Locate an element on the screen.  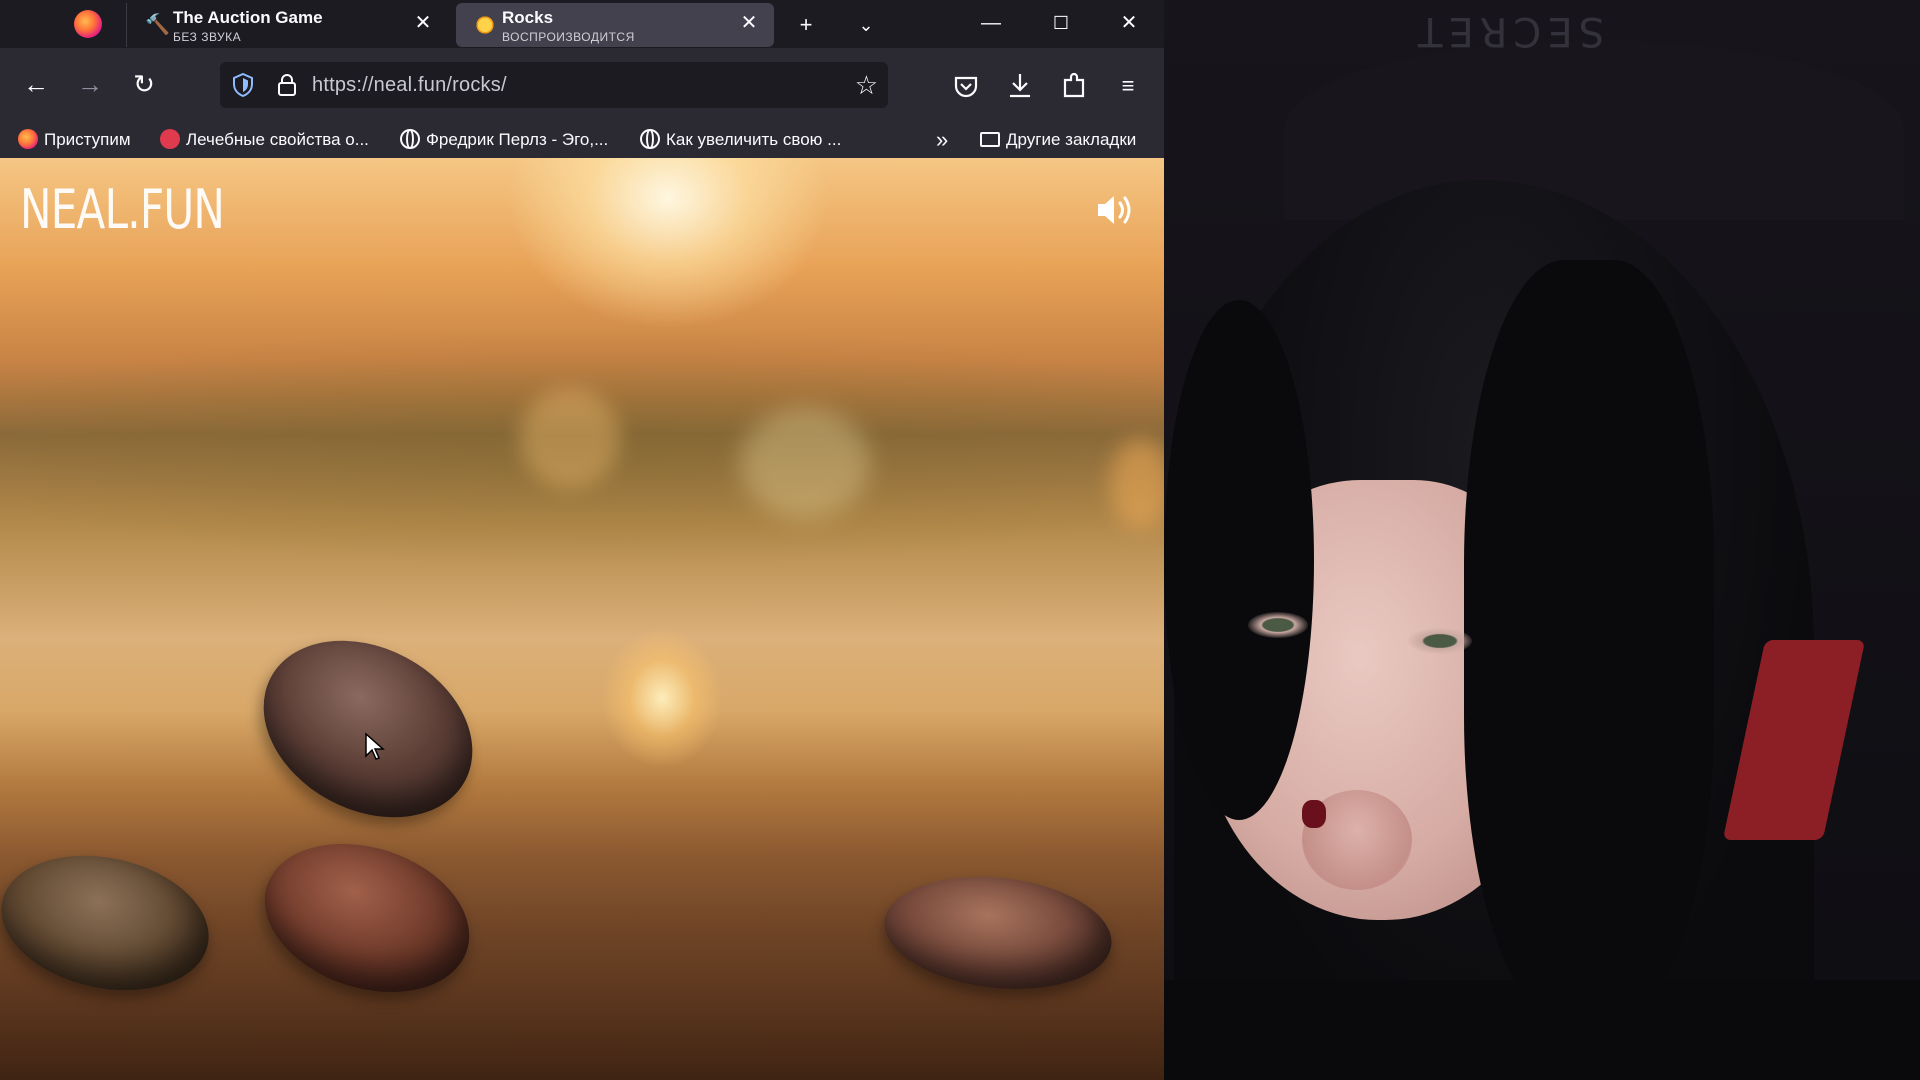
close-window-icon: ✕ is located at coordinates (1129, 23).